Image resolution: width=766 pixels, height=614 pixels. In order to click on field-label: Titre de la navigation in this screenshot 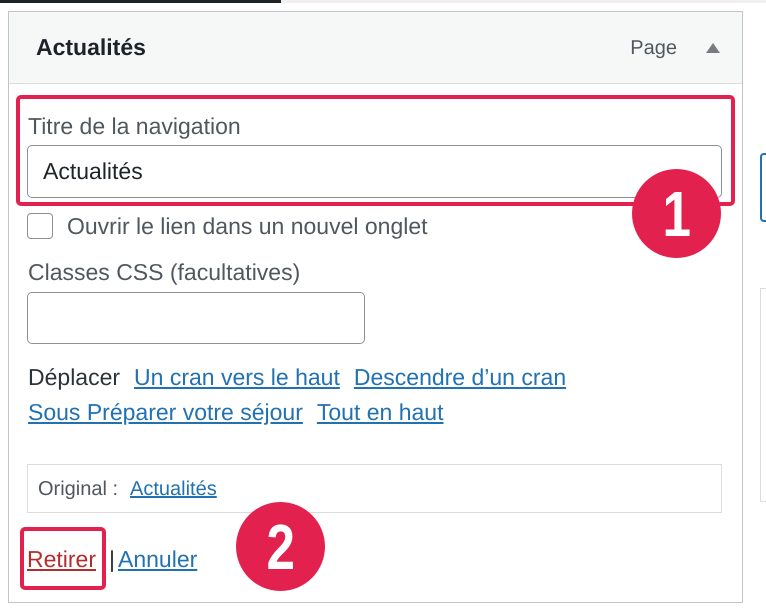, I will do `click(135, 126)`.